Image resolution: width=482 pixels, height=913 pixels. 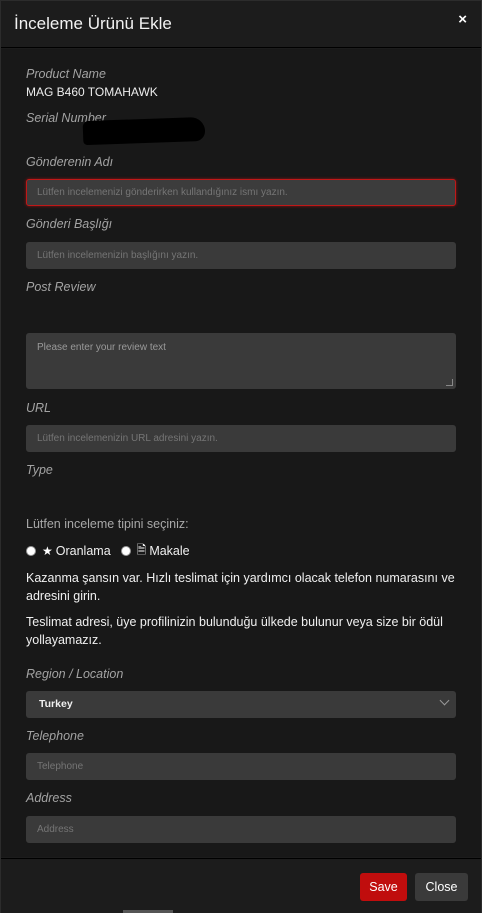 What do you see at coordinates (93, 23) in the screenshot?
I see `modal-title: İnceleme Ürünü Ekle` at bounding box center [93, 23].